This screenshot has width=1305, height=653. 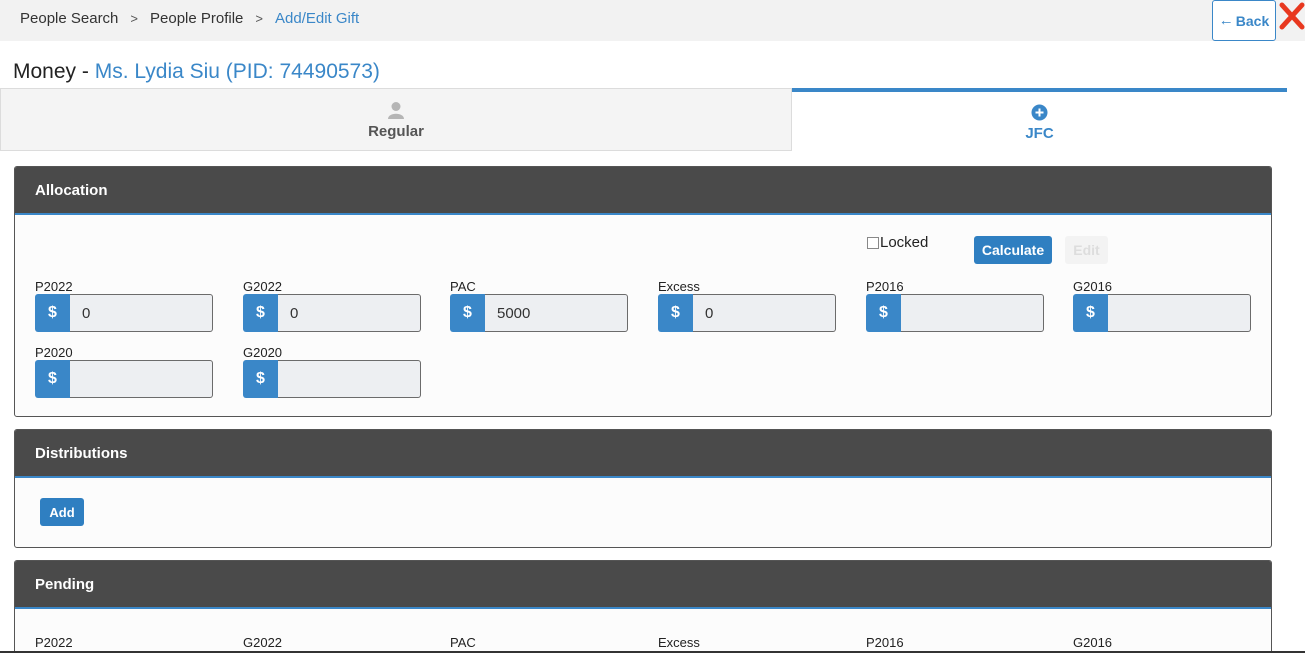 I want to click on p2016-input, so click(x=972, y=313).